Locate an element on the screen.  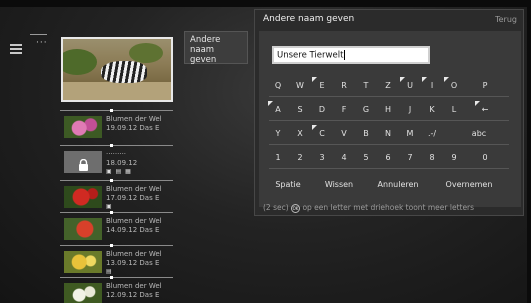
recording-status-icons: ▣ is located at coordinates (109, 206).